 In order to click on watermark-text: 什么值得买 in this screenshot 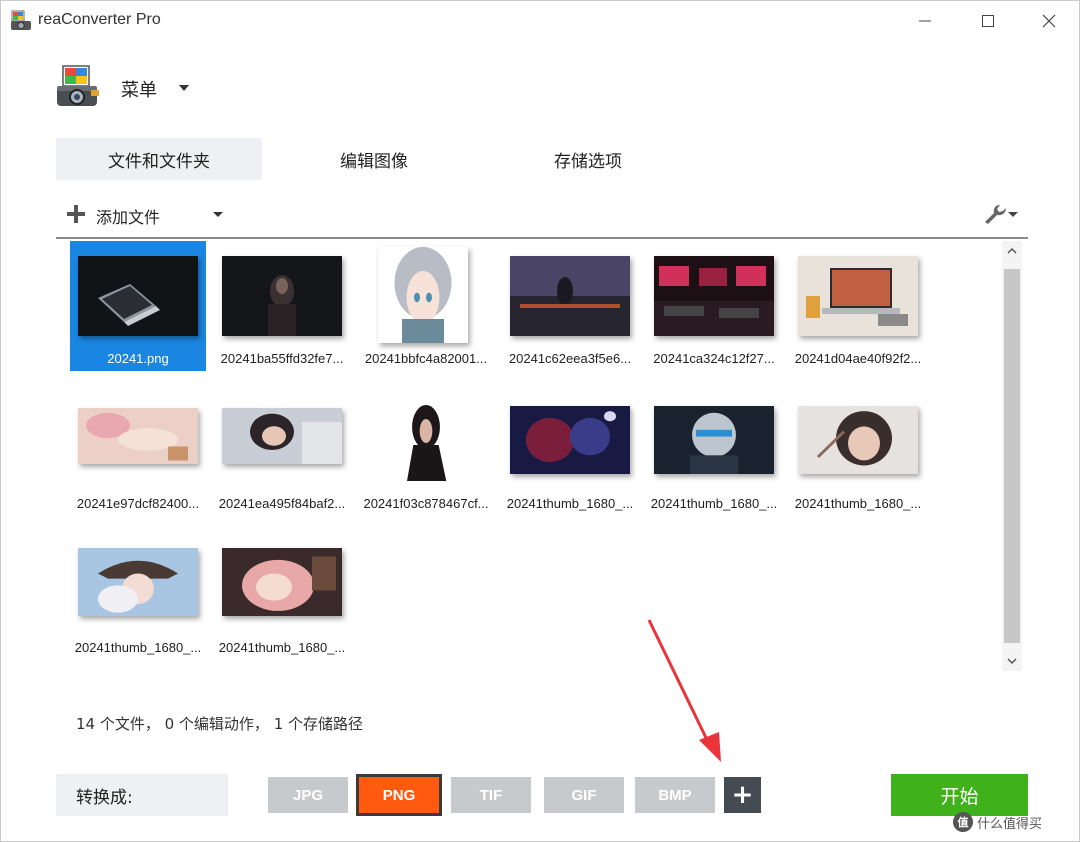, I will do `click(1010, 824)`.